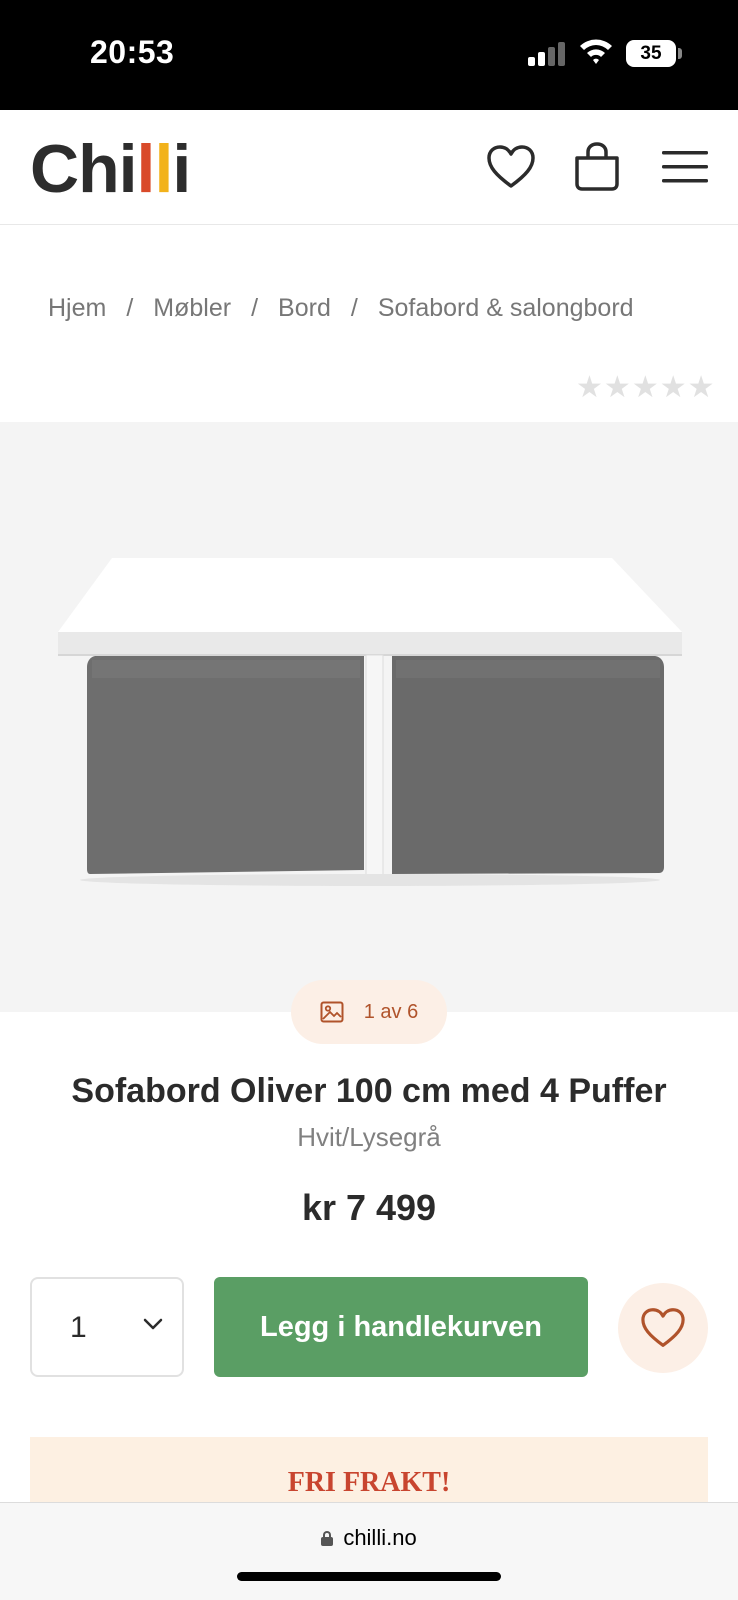  Describe the element at coordinates (506, 308) in the screenshot. I see `breadcrumb-item-sofabord: Sofabord & salongbord` at that location.